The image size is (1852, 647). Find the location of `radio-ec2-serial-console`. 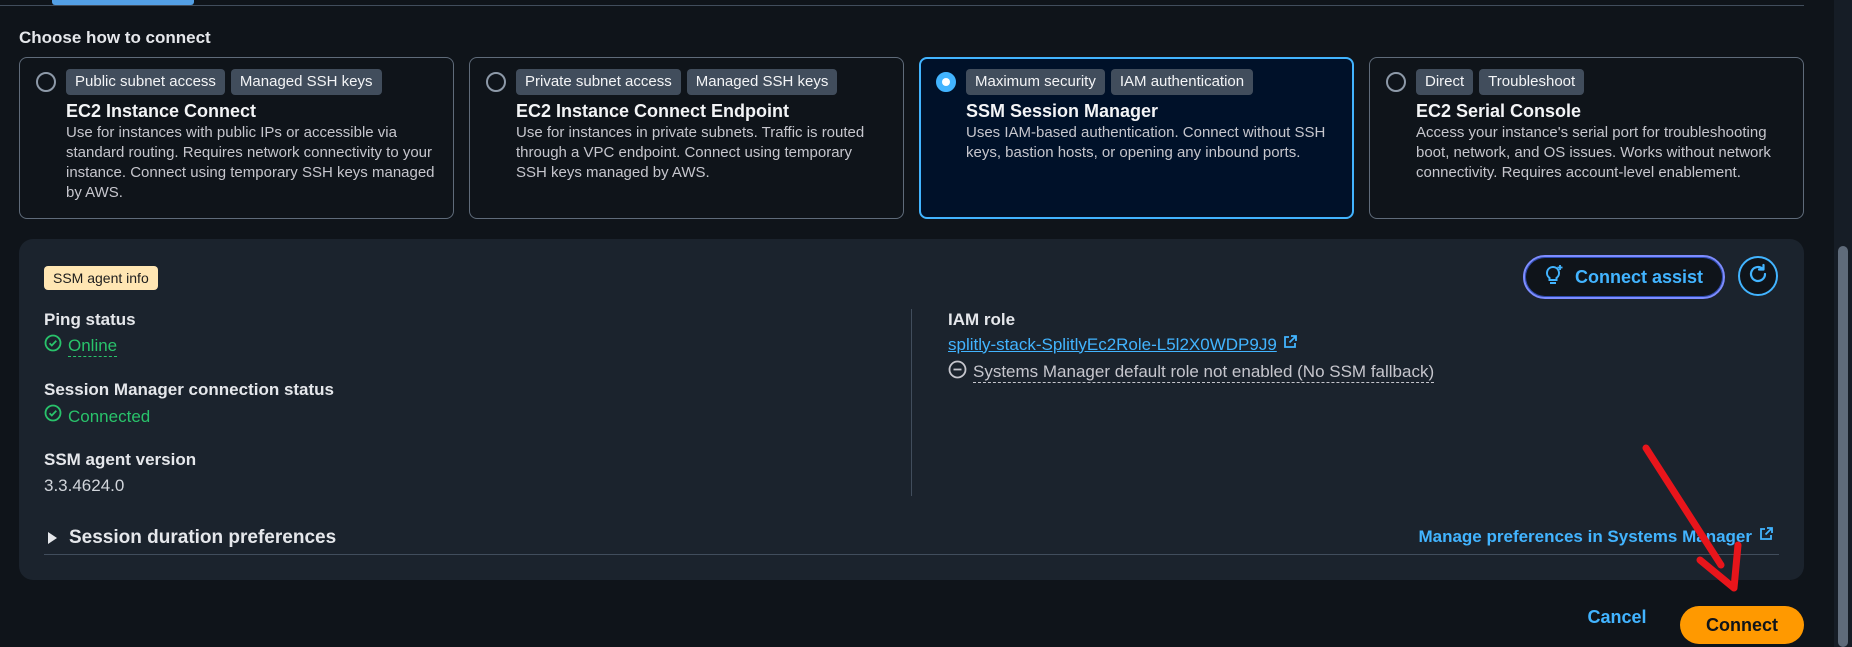

radio-ec2-serial-console is located at coordinates (1396, 82).